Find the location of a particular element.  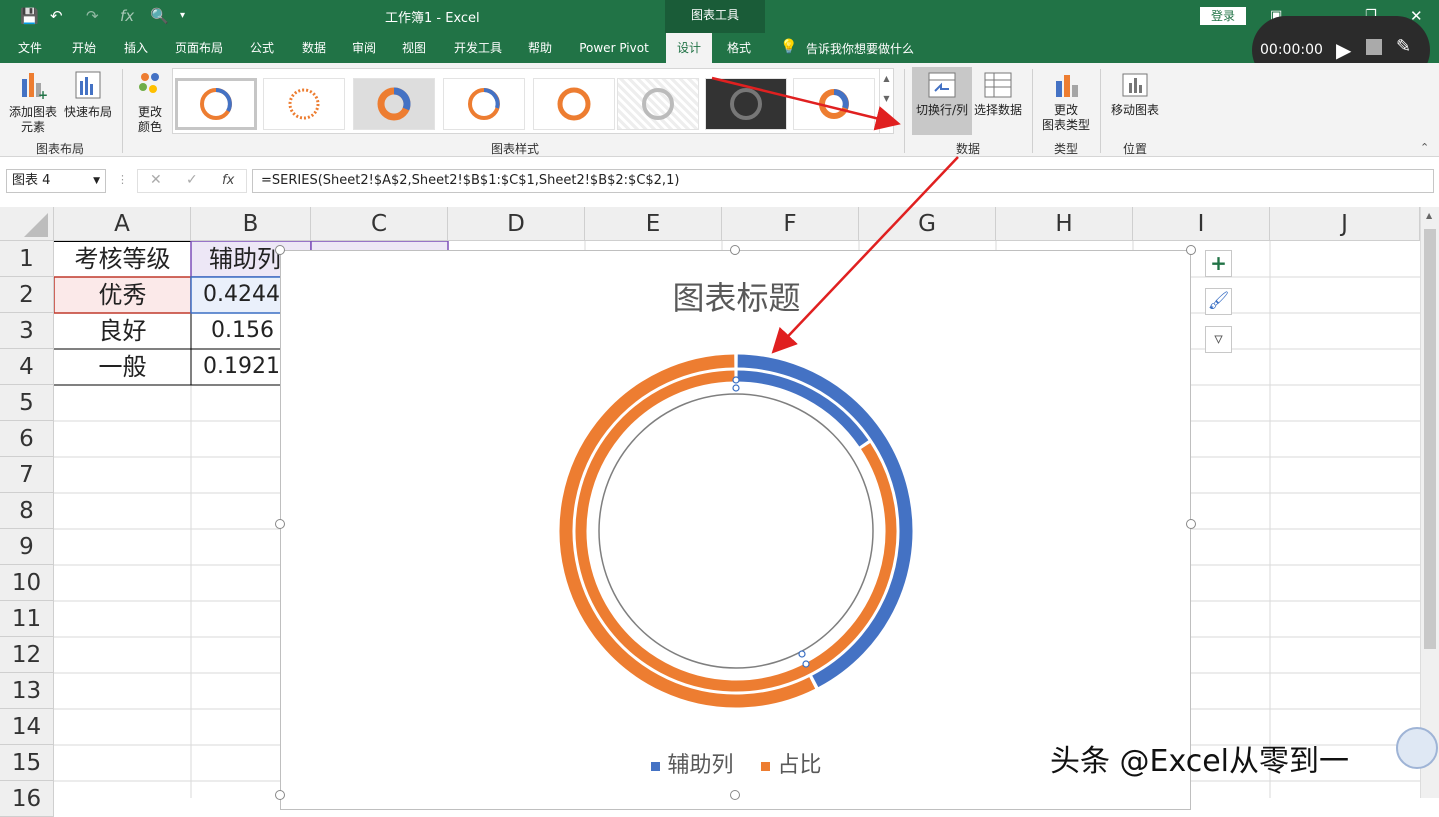

insert-function-icon: fx is located at coordinates (228, 180).